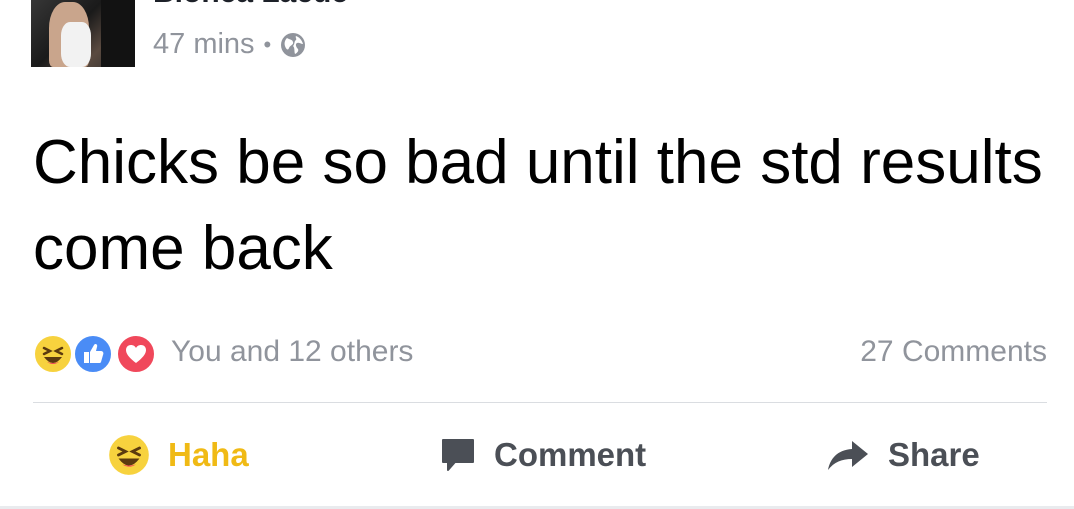  Describe the element at coordinates (136, 354) in the screenshot. I see `love-reaction-icon` at that location.